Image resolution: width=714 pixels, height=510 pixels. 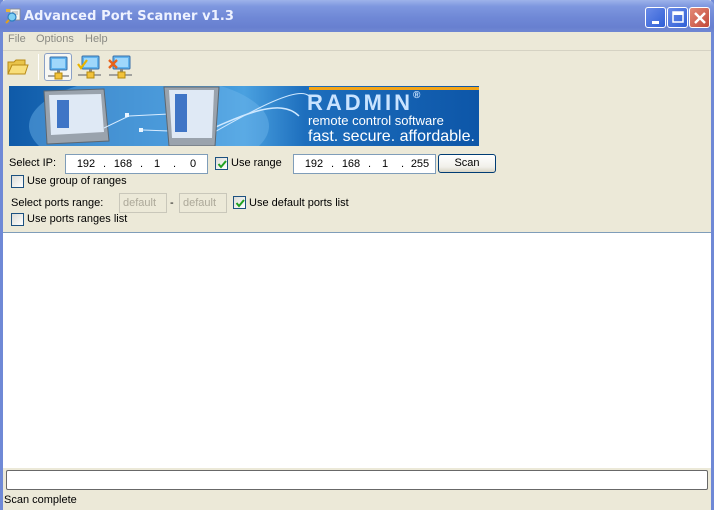 I want to click on use-range-label: Use range, so click(x=256, y=163).